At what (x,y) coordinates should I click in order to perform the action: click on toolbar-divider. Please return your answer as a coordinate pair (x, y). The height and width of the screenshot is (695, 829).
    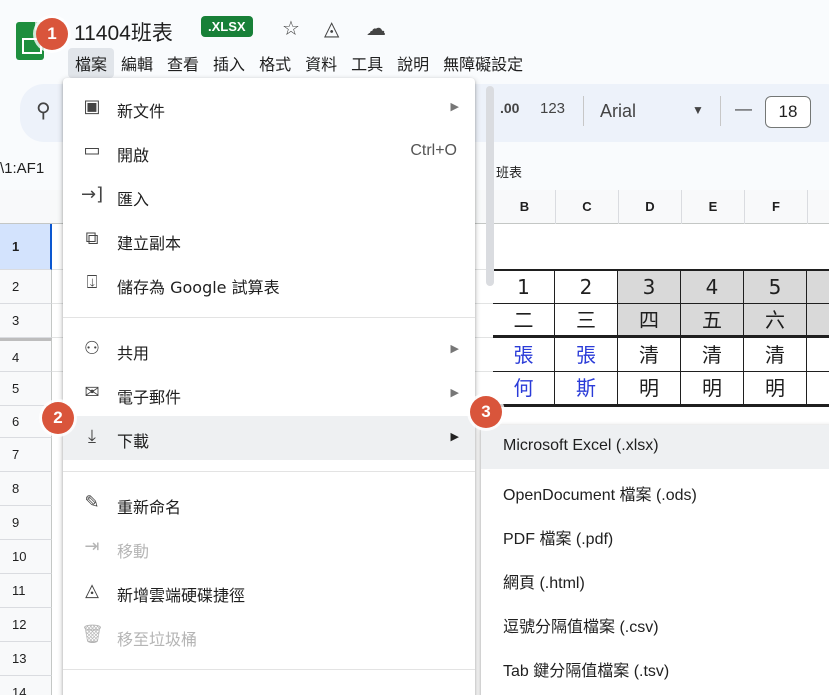
    Looking at the image, I should click on (720, 111).